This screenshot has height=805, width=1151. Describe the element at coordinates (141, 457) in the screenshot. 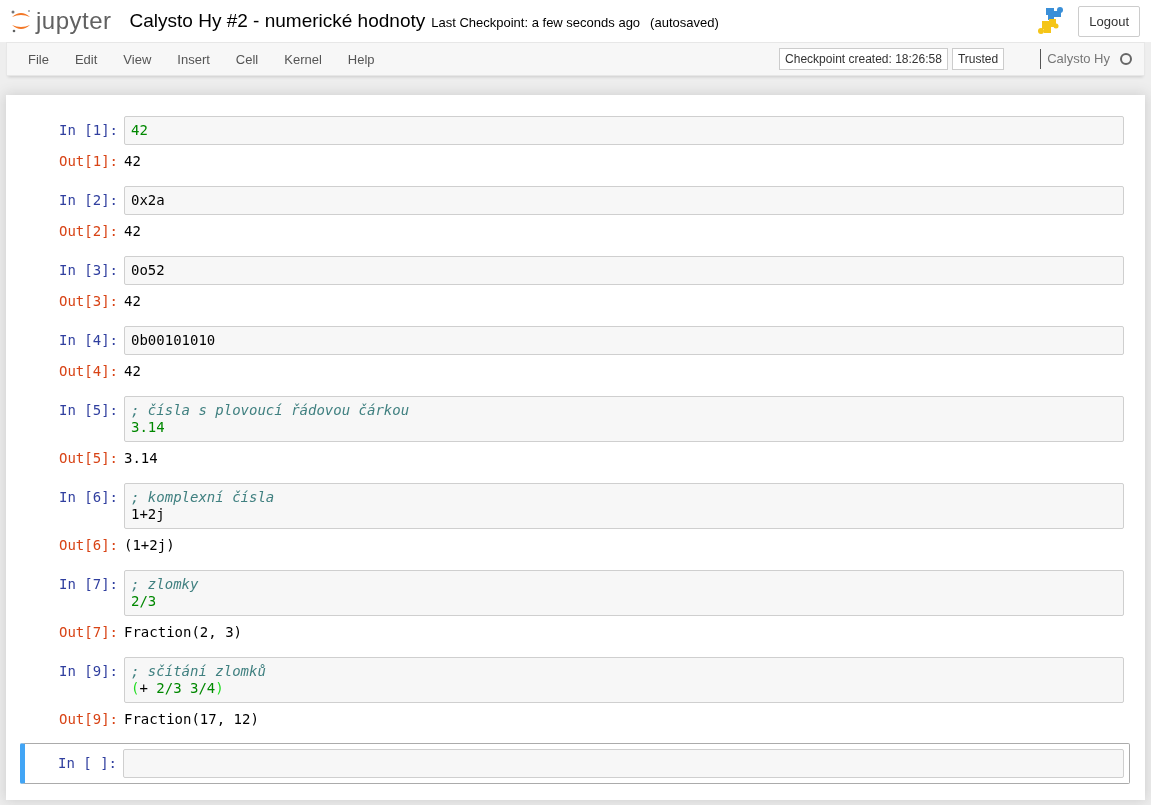

I see `output-text: 3.14` at that location.